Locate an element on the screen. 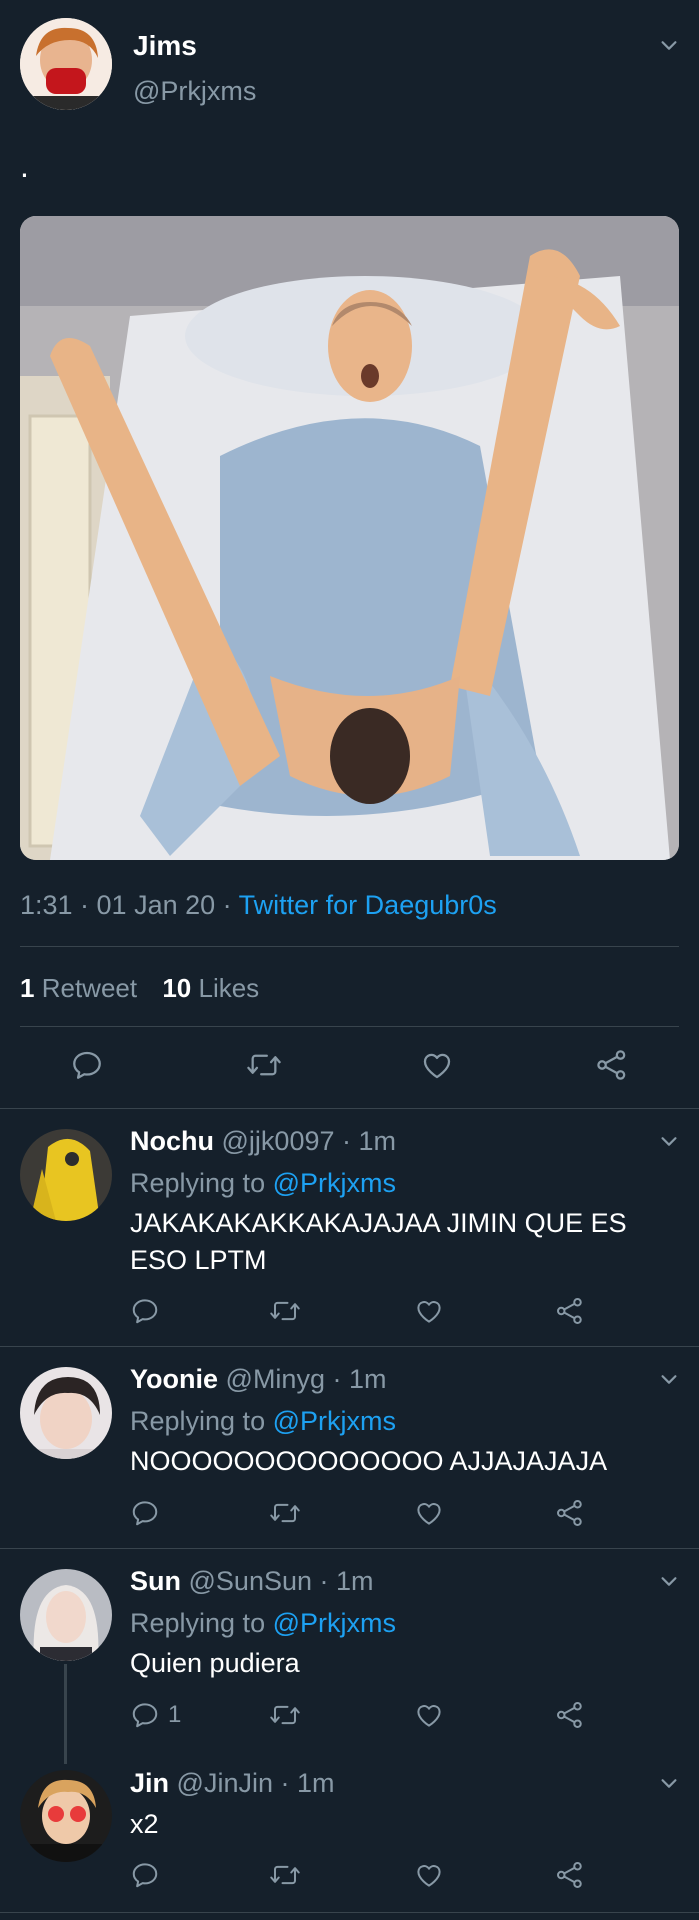 This screenshot has width=699, height=1920. reply-header: Yoonie @Minyg · 1m is located at coordinates (258, 1379).